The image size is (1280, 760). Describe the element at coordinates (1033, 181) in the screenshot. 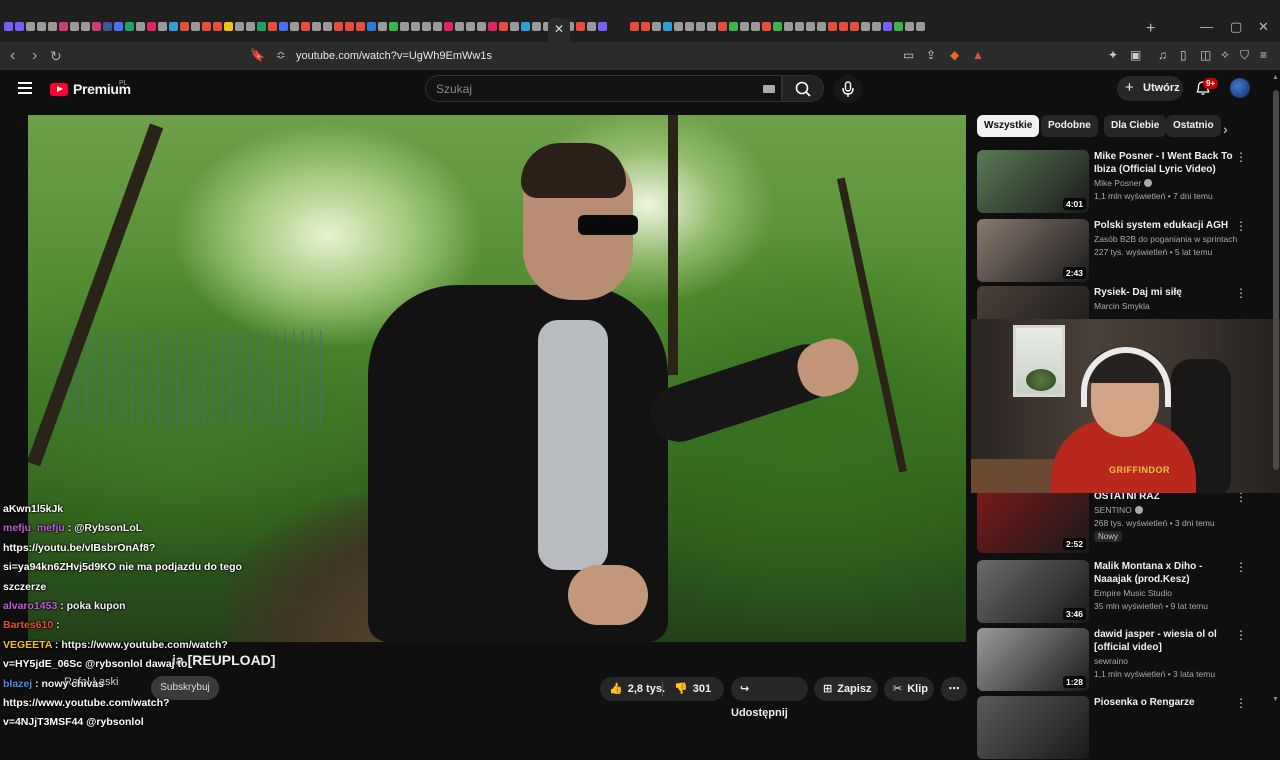

I see `video-thumbnail: 4:01` at that location.